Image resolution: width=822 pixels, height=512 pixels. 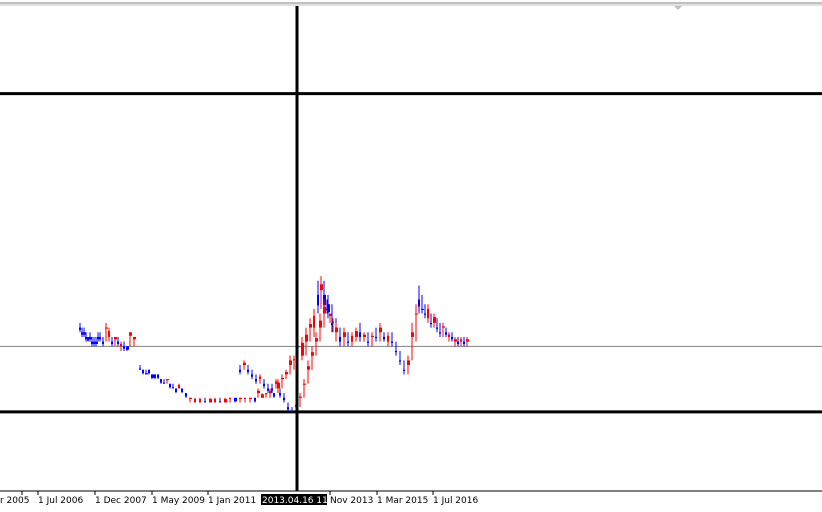 What do you see at coordinates (232, 501) in the screenshot?
I see `x-tick-label: 1 Jan 2011` at bounding box center [232, 501].